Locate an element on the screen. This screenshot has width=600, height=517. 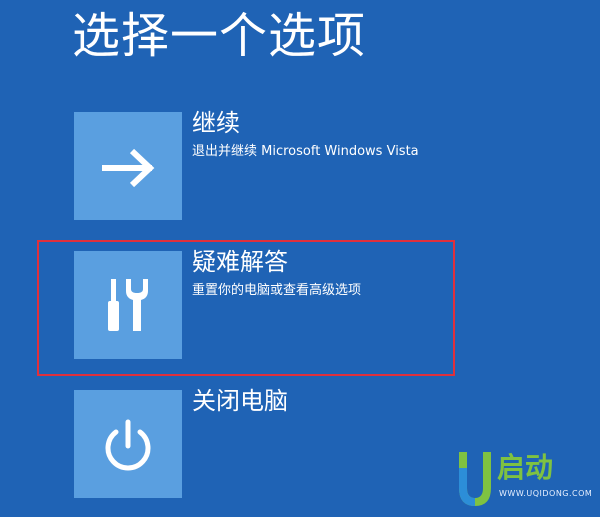
arrow-right-icon is located at coordinates (128, 168).